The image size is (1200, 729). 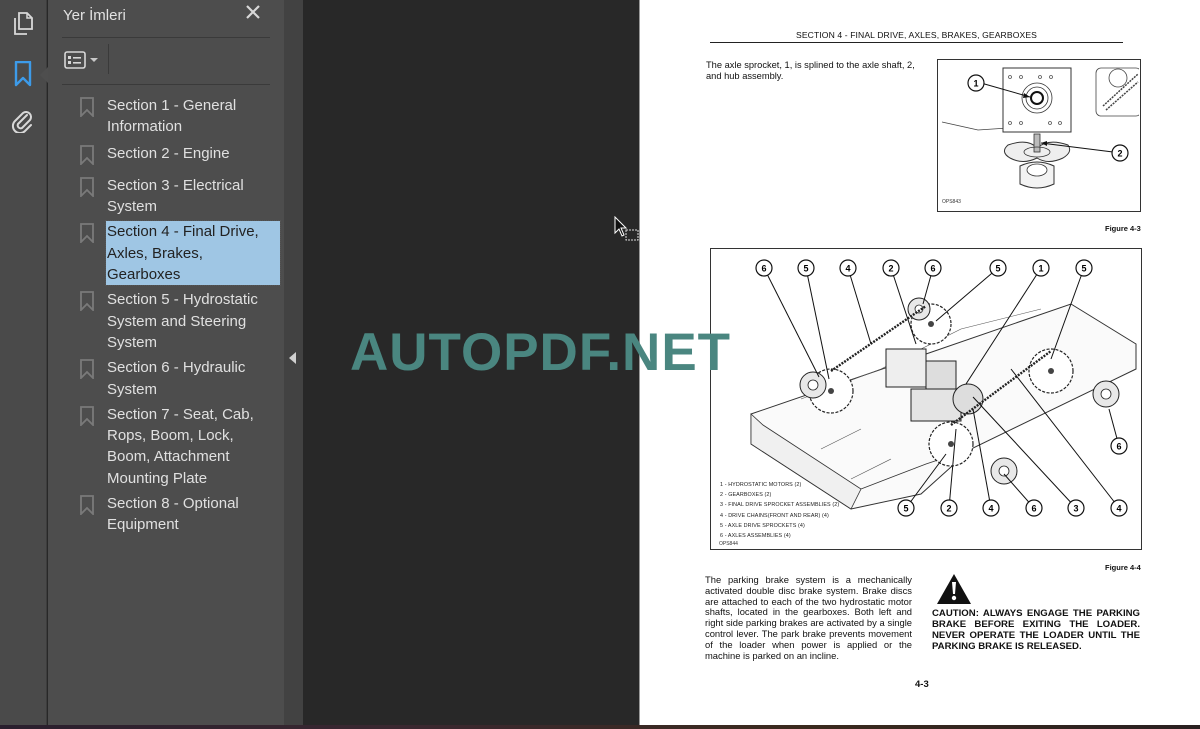 What do you see at coordinates (780, 505) in the screenshot?
I see `legend-item: 3 - FINAL DRIVE SPROCKET ASSEMBLIES (2)` at bounding box center [780, 505].